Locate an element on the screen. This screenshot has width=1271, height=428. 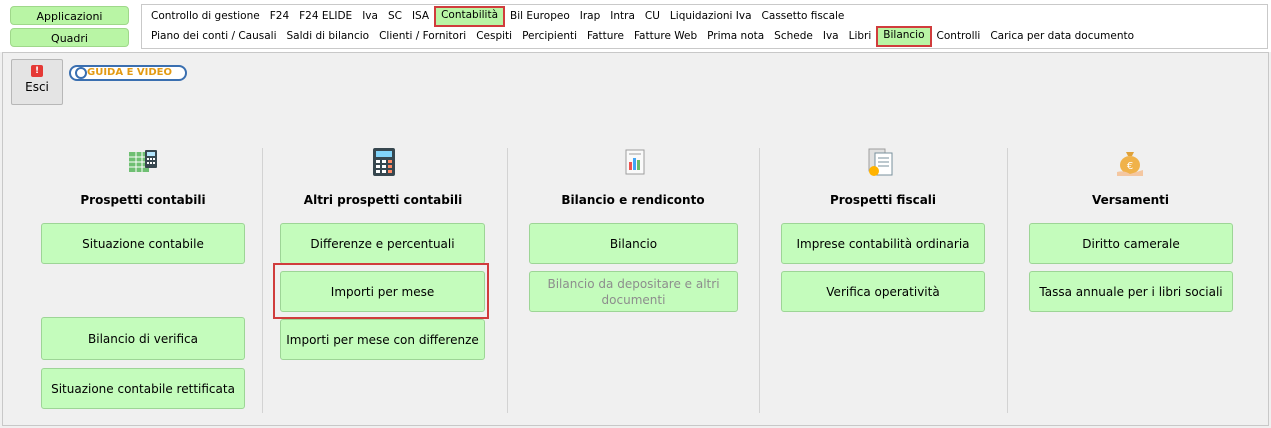
guida-label: GUIDA E VIDEO is located at coordinates (129, 72).